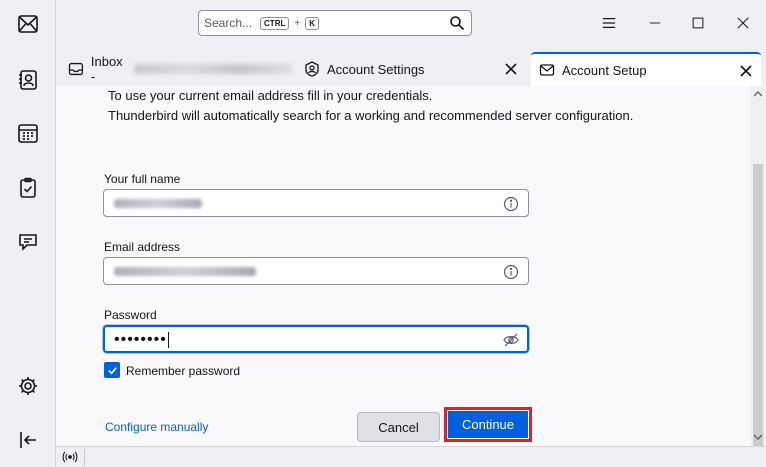  I want to click on remember-password-label: Remember password, so click(183, 371).